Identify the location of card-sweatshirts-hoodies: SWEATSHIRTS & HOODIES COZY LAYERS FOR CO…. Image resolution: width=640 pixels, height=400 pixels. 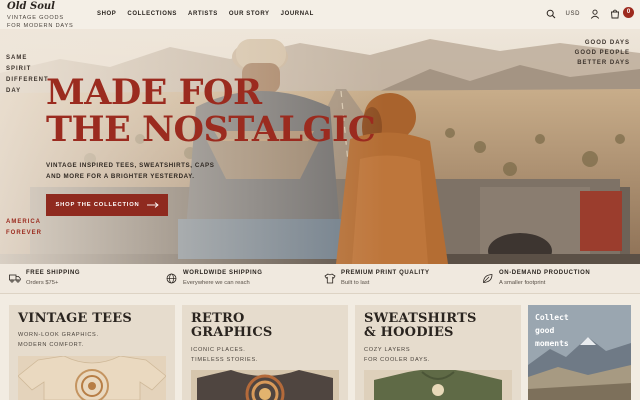
(438, 352).